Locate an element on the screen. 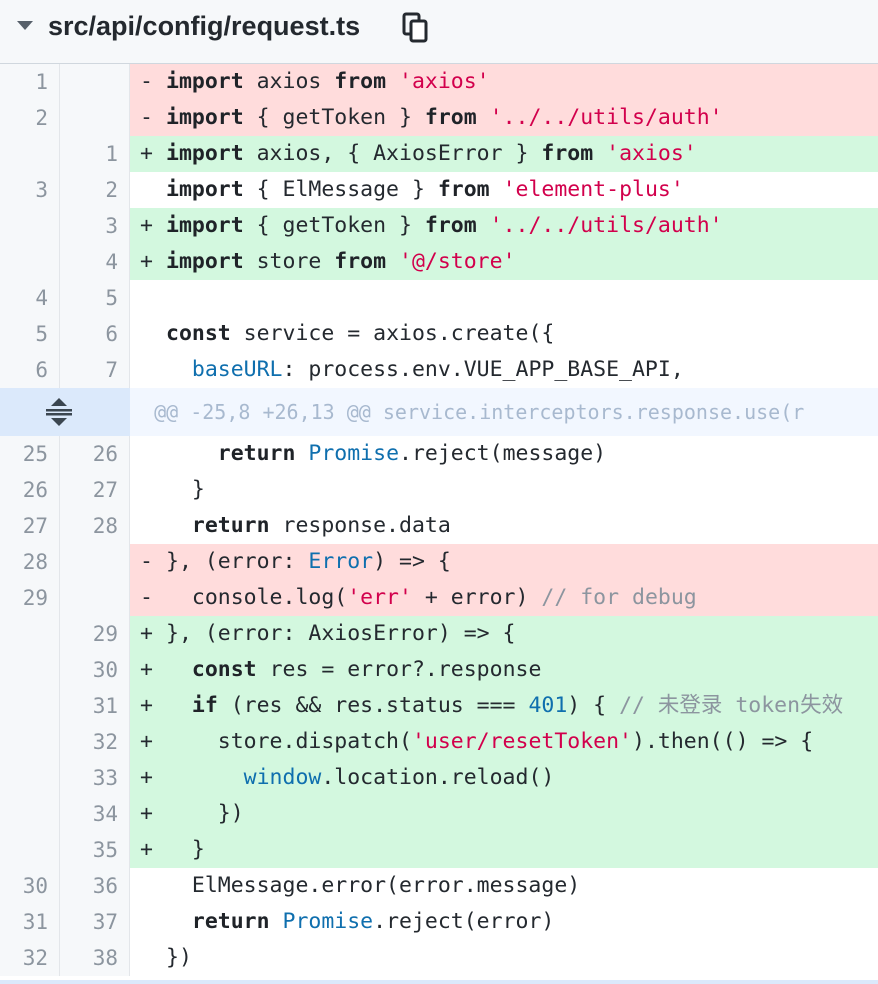  new-line-number: 7 is located at coordinates (95, 370).